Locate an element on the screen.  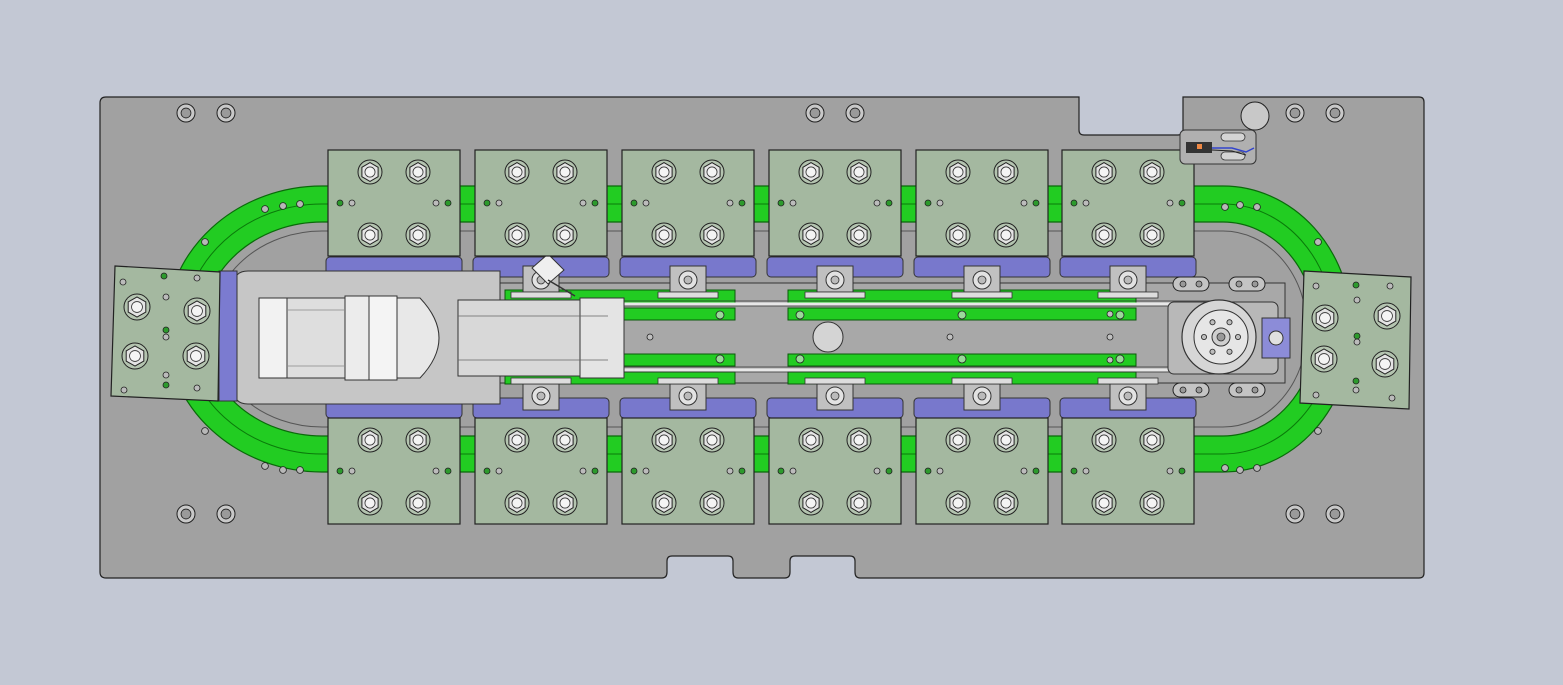
pulley-bracket-nut is located at coordinates (1276, 338).